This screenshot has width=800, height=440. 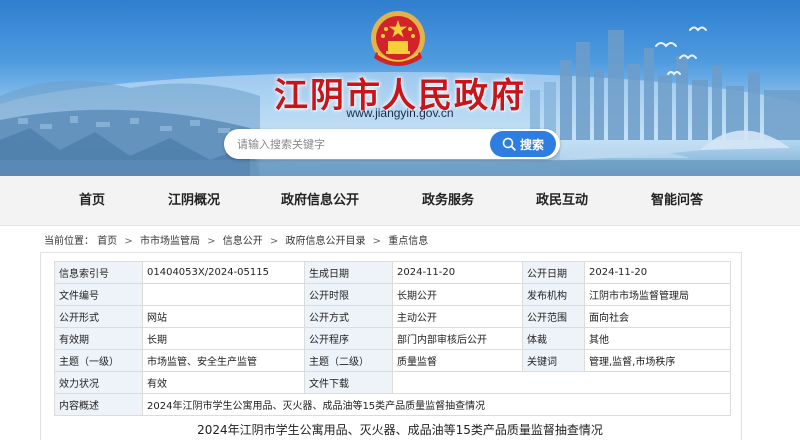 What do you see at coordinates (457, 294) in the screenshot?
I see `info-value: 长期公开` at bounding box center [457, 294].